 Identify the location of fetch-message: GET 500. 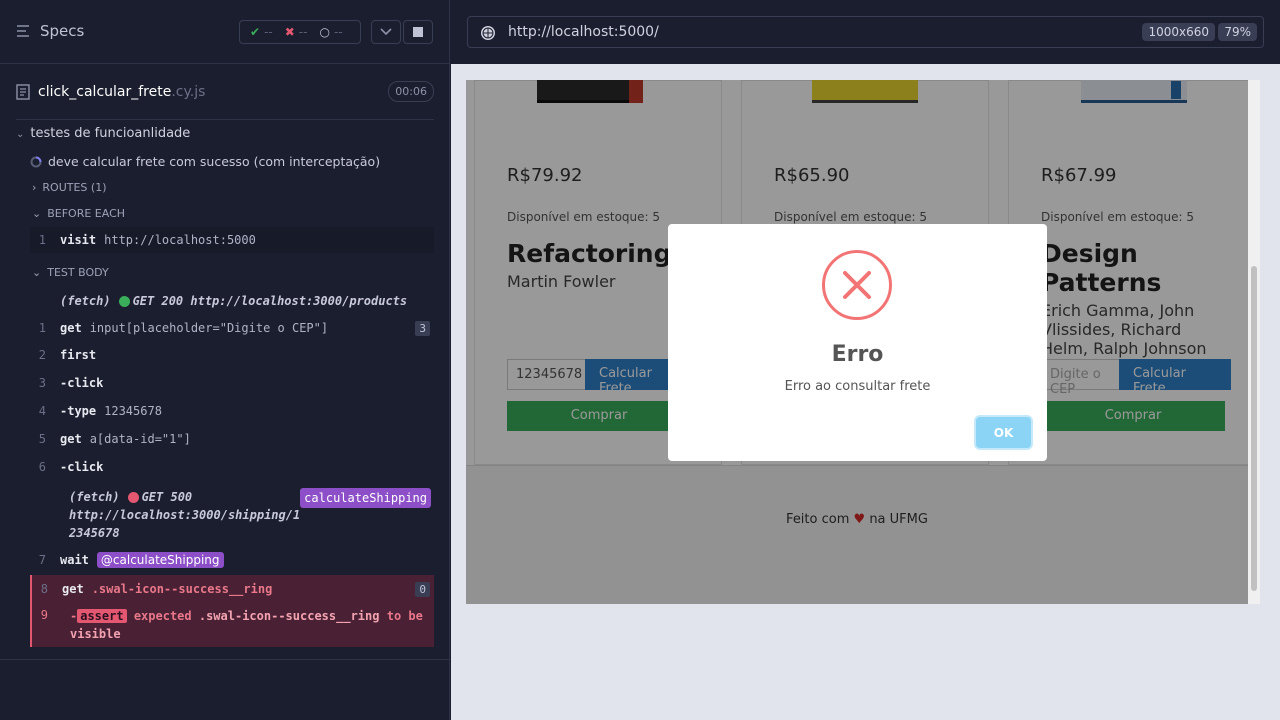
(167, 497).